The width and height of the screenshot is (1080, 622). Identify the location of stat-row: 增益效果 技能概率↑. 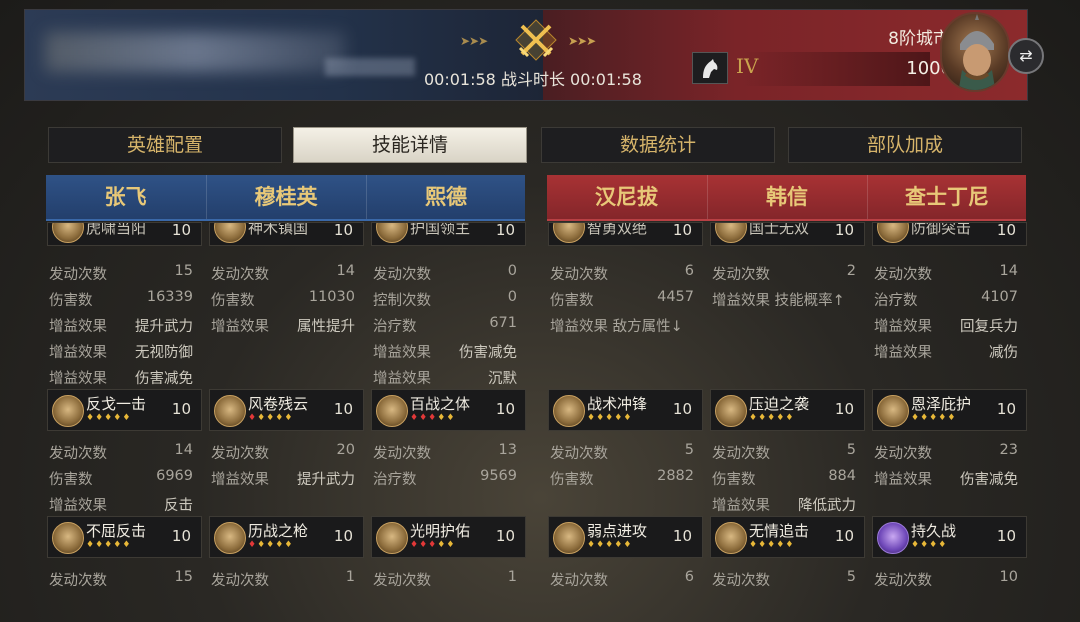
(784, 298).